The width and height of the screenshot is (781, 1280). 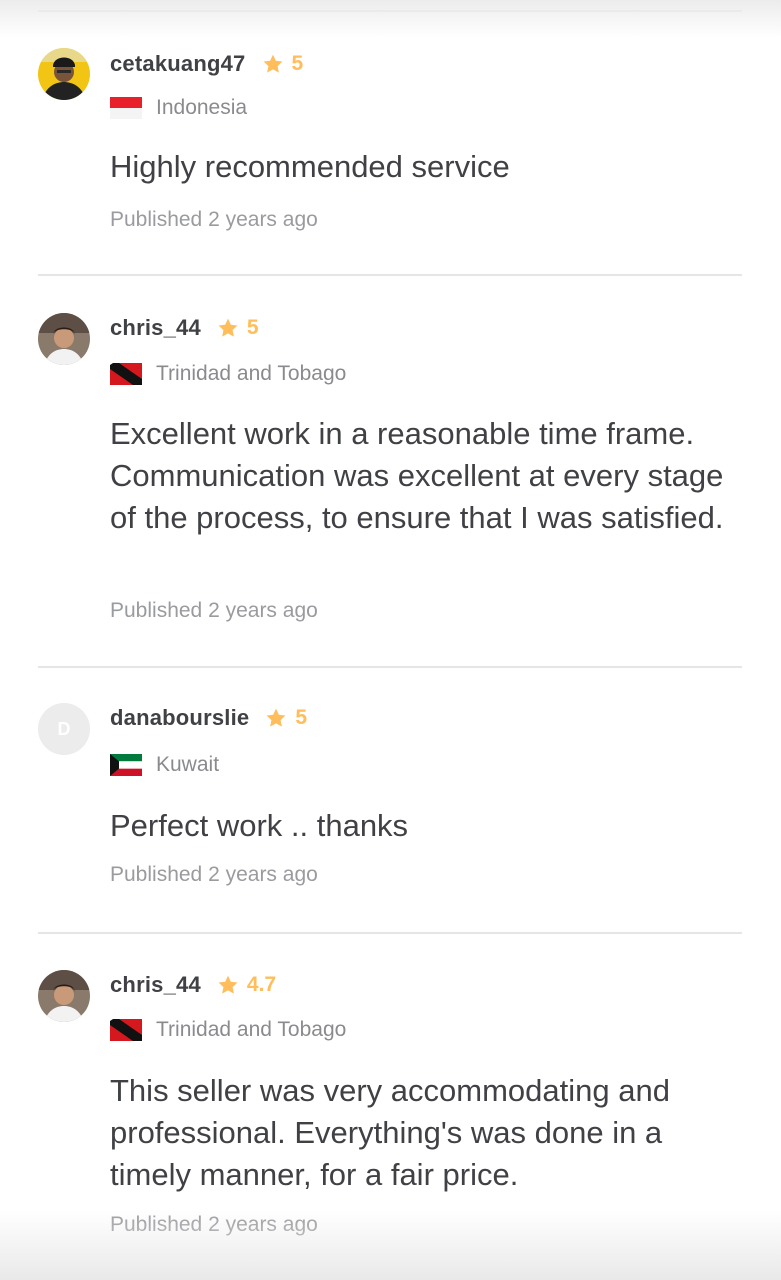 I want to click on country-name: Indonesia, so click(x=202, y=107).